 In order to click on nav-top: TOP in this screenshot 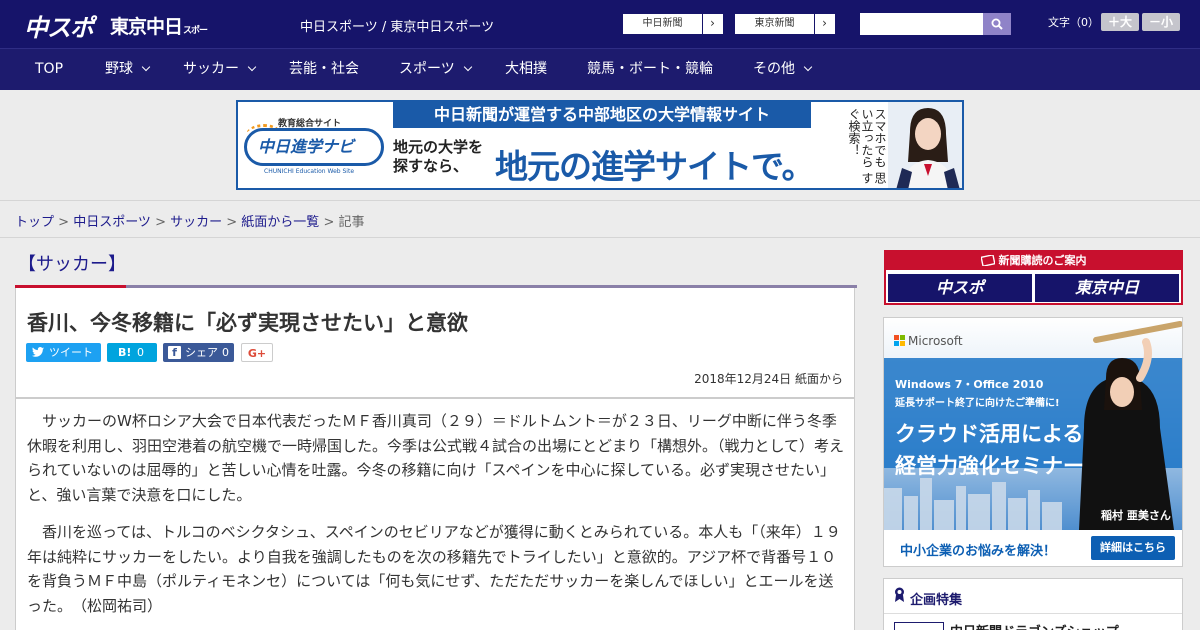, I will do `click(49, 70)`.